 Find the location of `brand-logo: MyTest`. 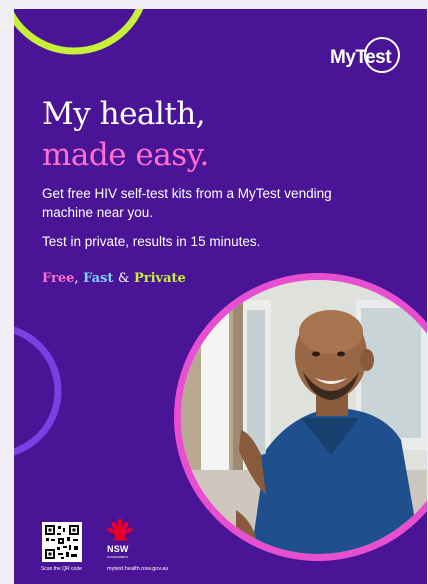

brand-logo: MyTest is located at coordinates (365, 56).